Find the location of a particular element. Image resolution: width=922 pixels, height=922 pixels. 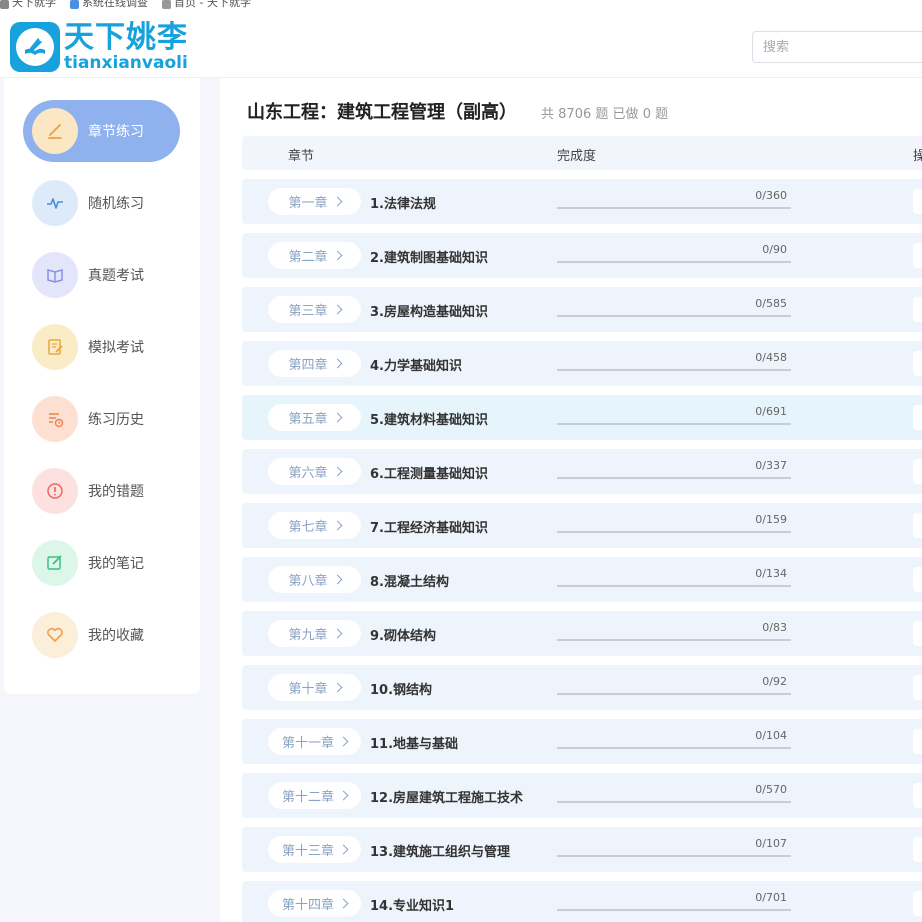

chapter-chip: 第十一章 is located at coordinates (314, 741).